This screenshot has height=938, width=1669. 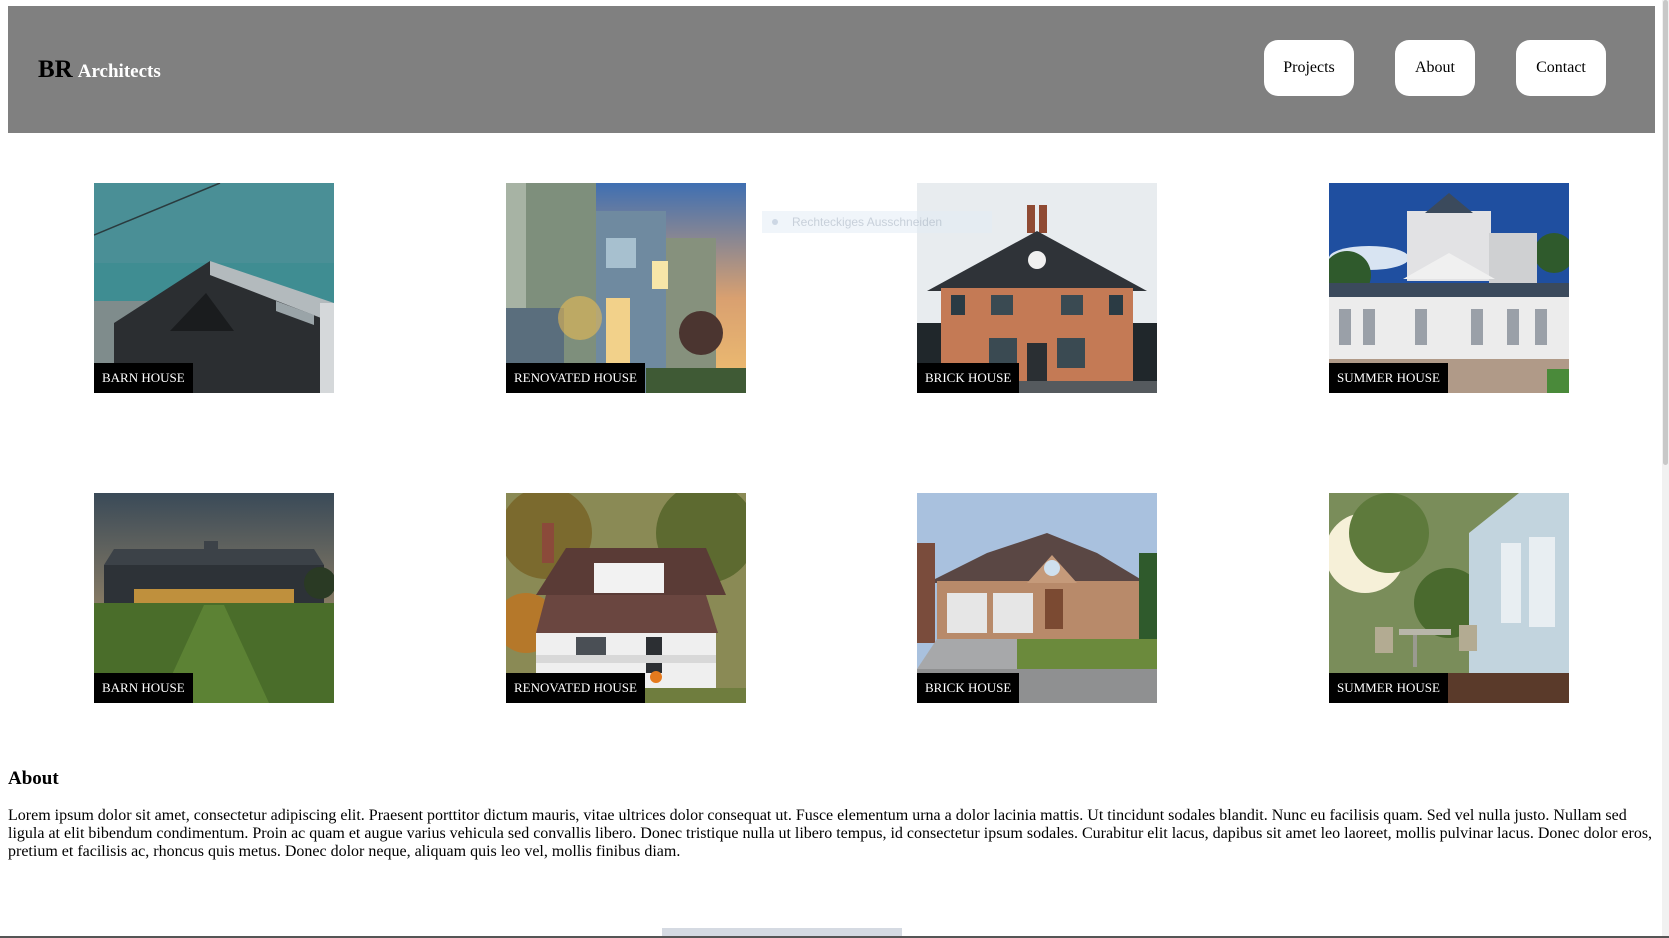 I want to click on renovated-house-photo, so click(x=626, y=288).